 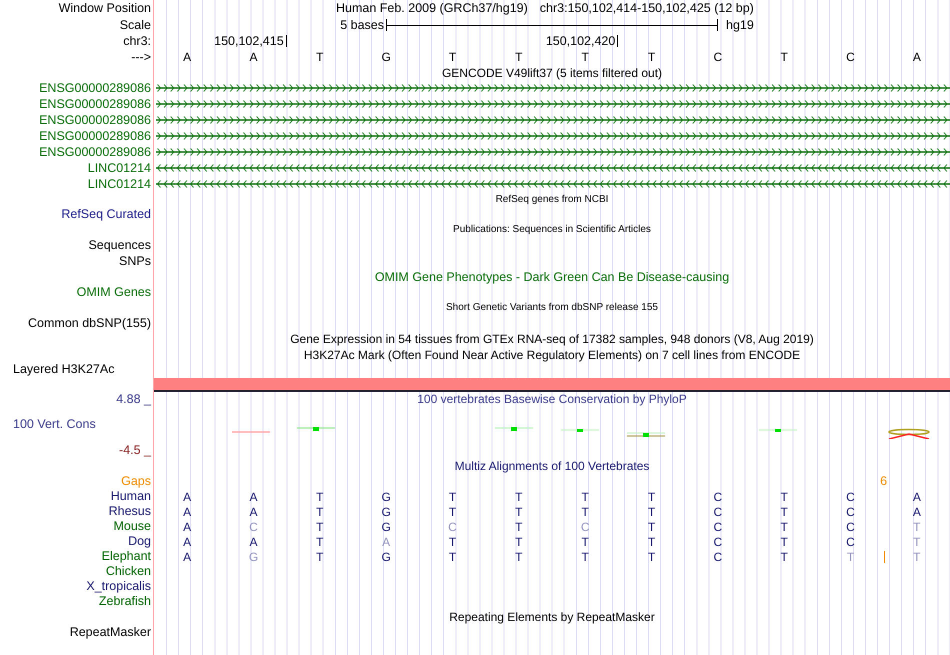 What do you see at coordinates (130, 496) in the screenshot?
I see `track-label: Human` at bounding box center [130, 496].